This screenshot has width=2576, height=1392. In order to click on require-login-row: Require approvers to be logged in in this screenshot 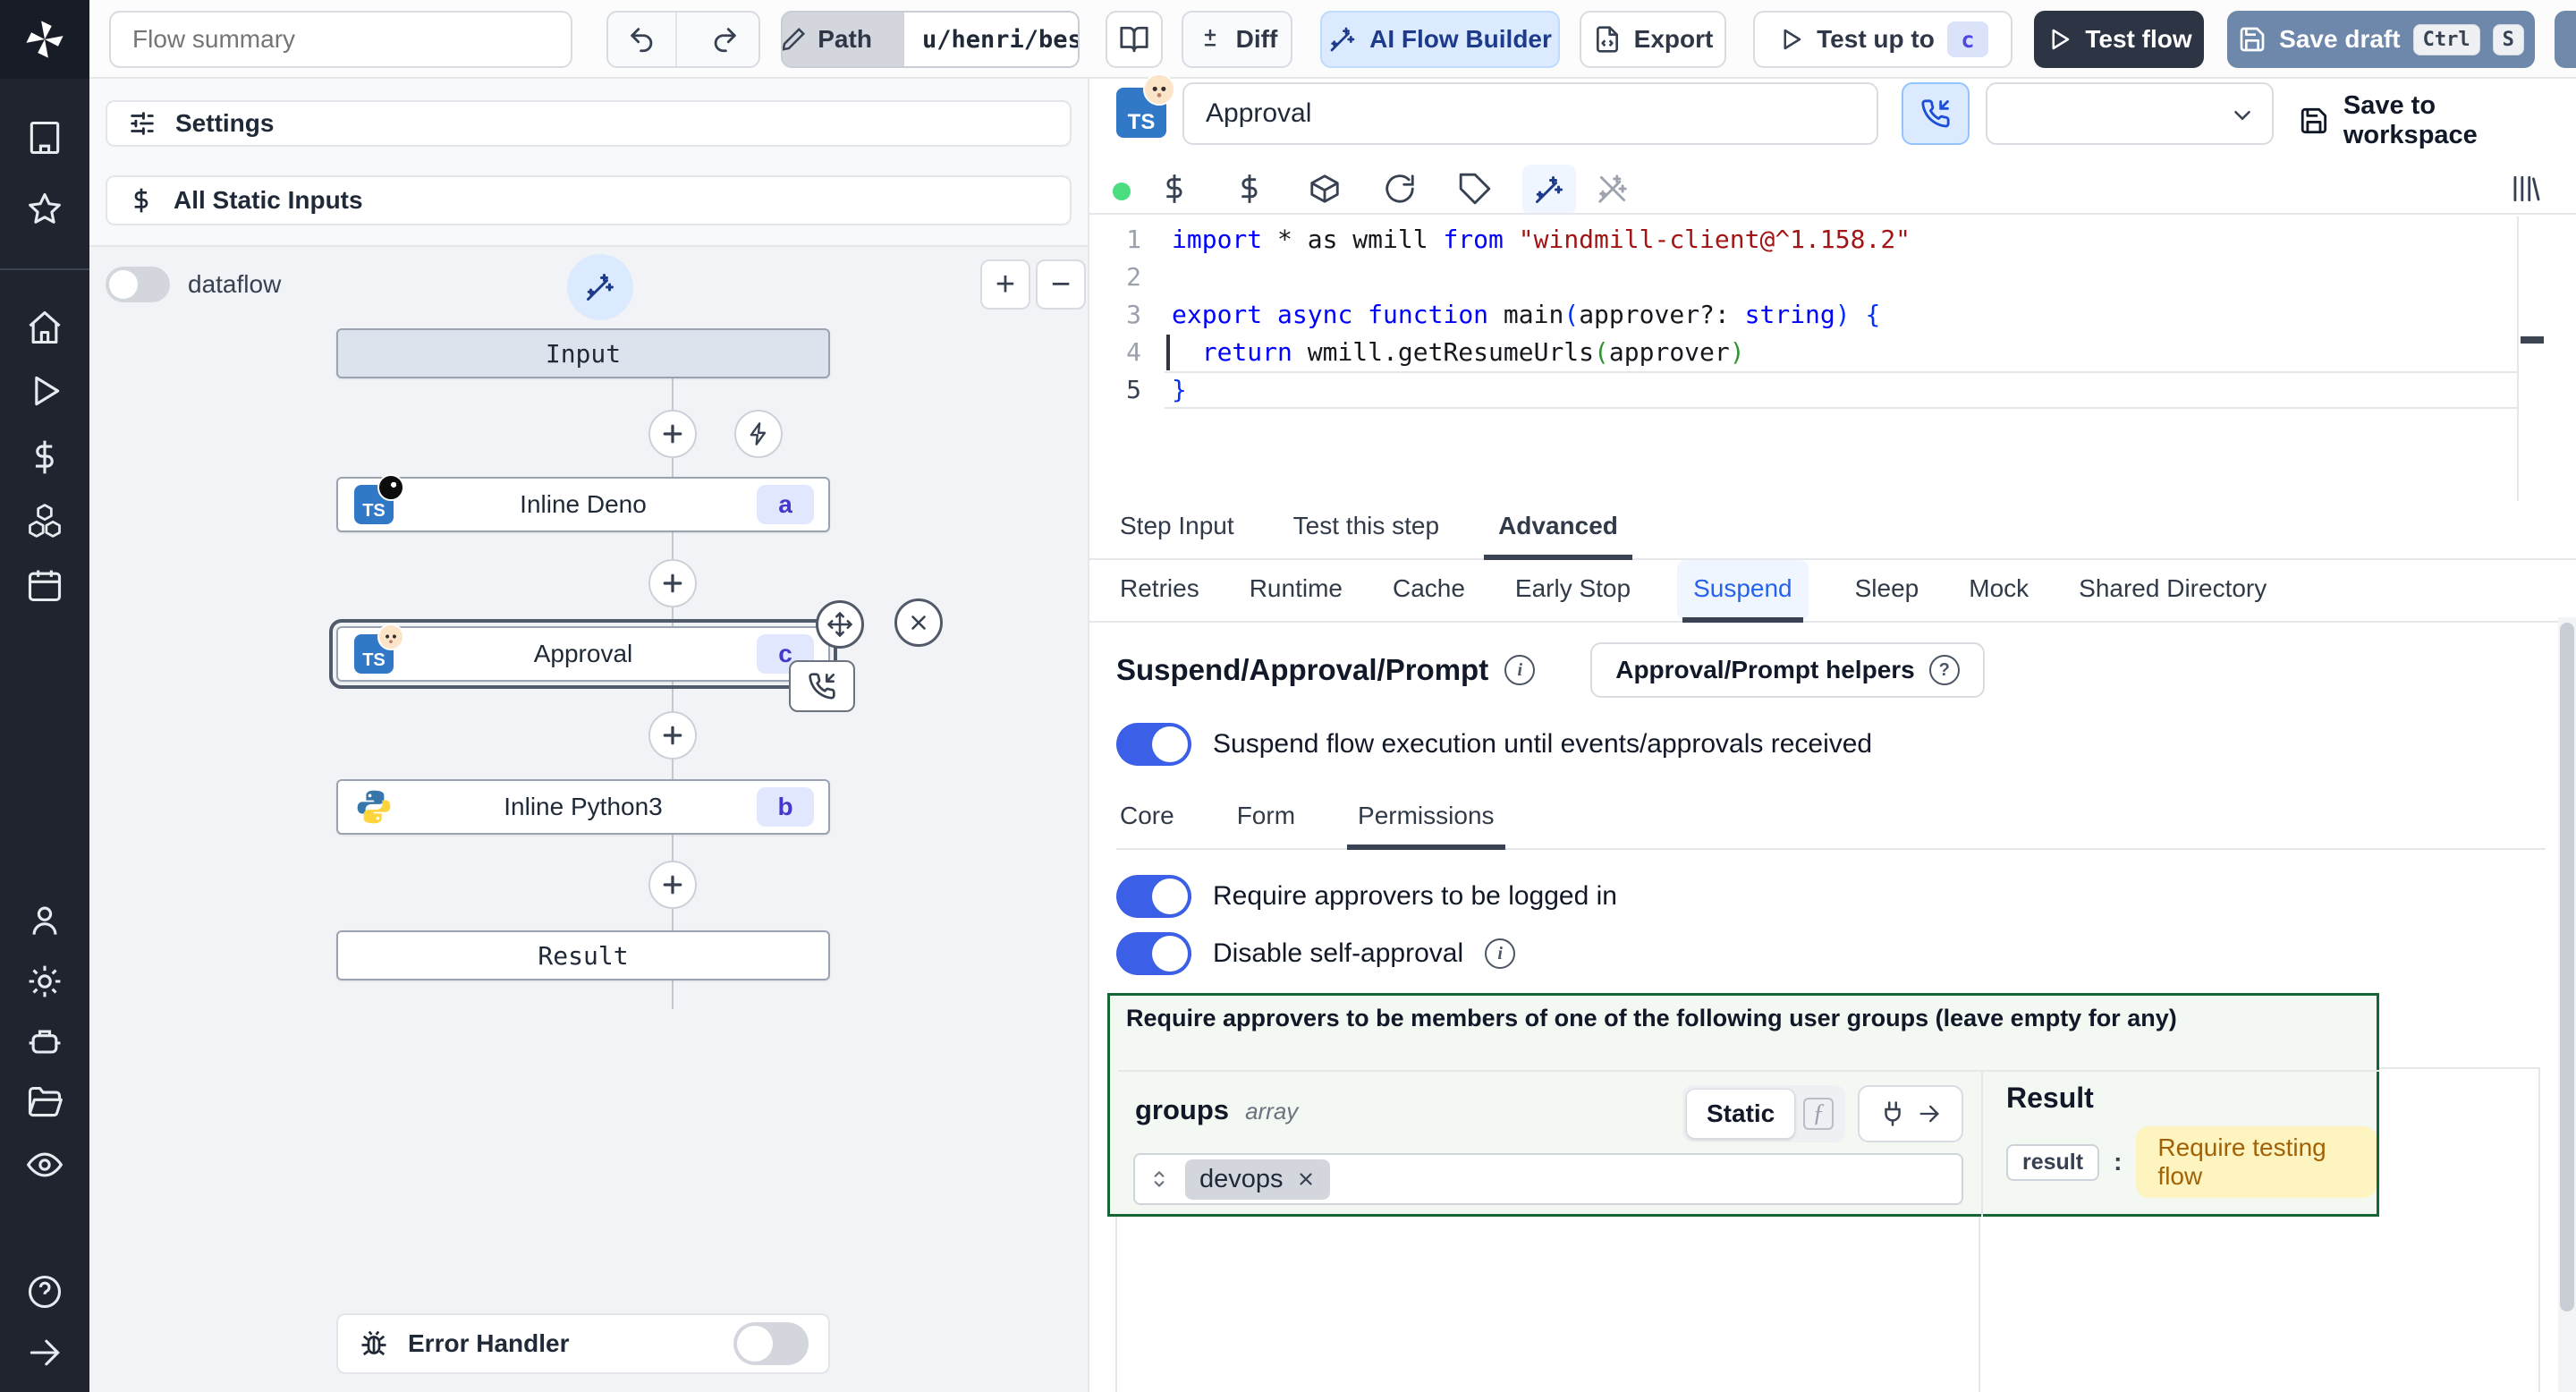, I will do `click(1366, 896)`.